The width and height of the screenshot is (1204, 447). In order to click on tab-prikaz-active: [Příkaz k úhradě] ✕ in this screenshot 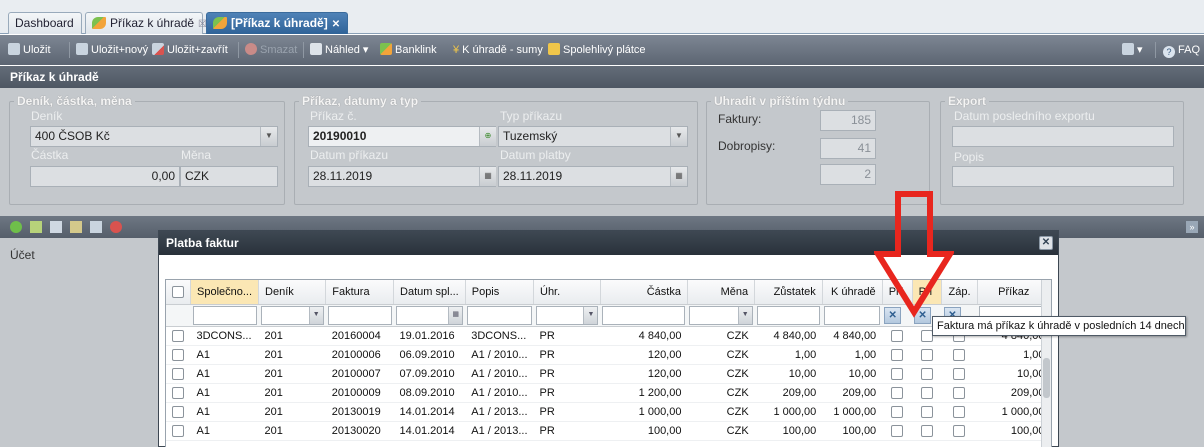, I will do `click(277, 23)`.